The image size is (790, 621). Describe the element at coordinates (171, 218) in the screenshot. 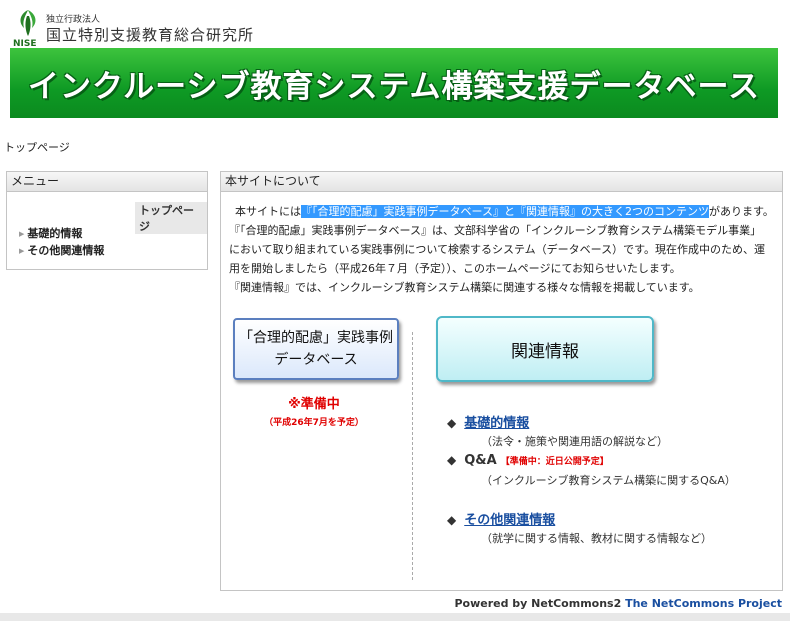

I see `menu-item-top-page: トップページ` at that location.